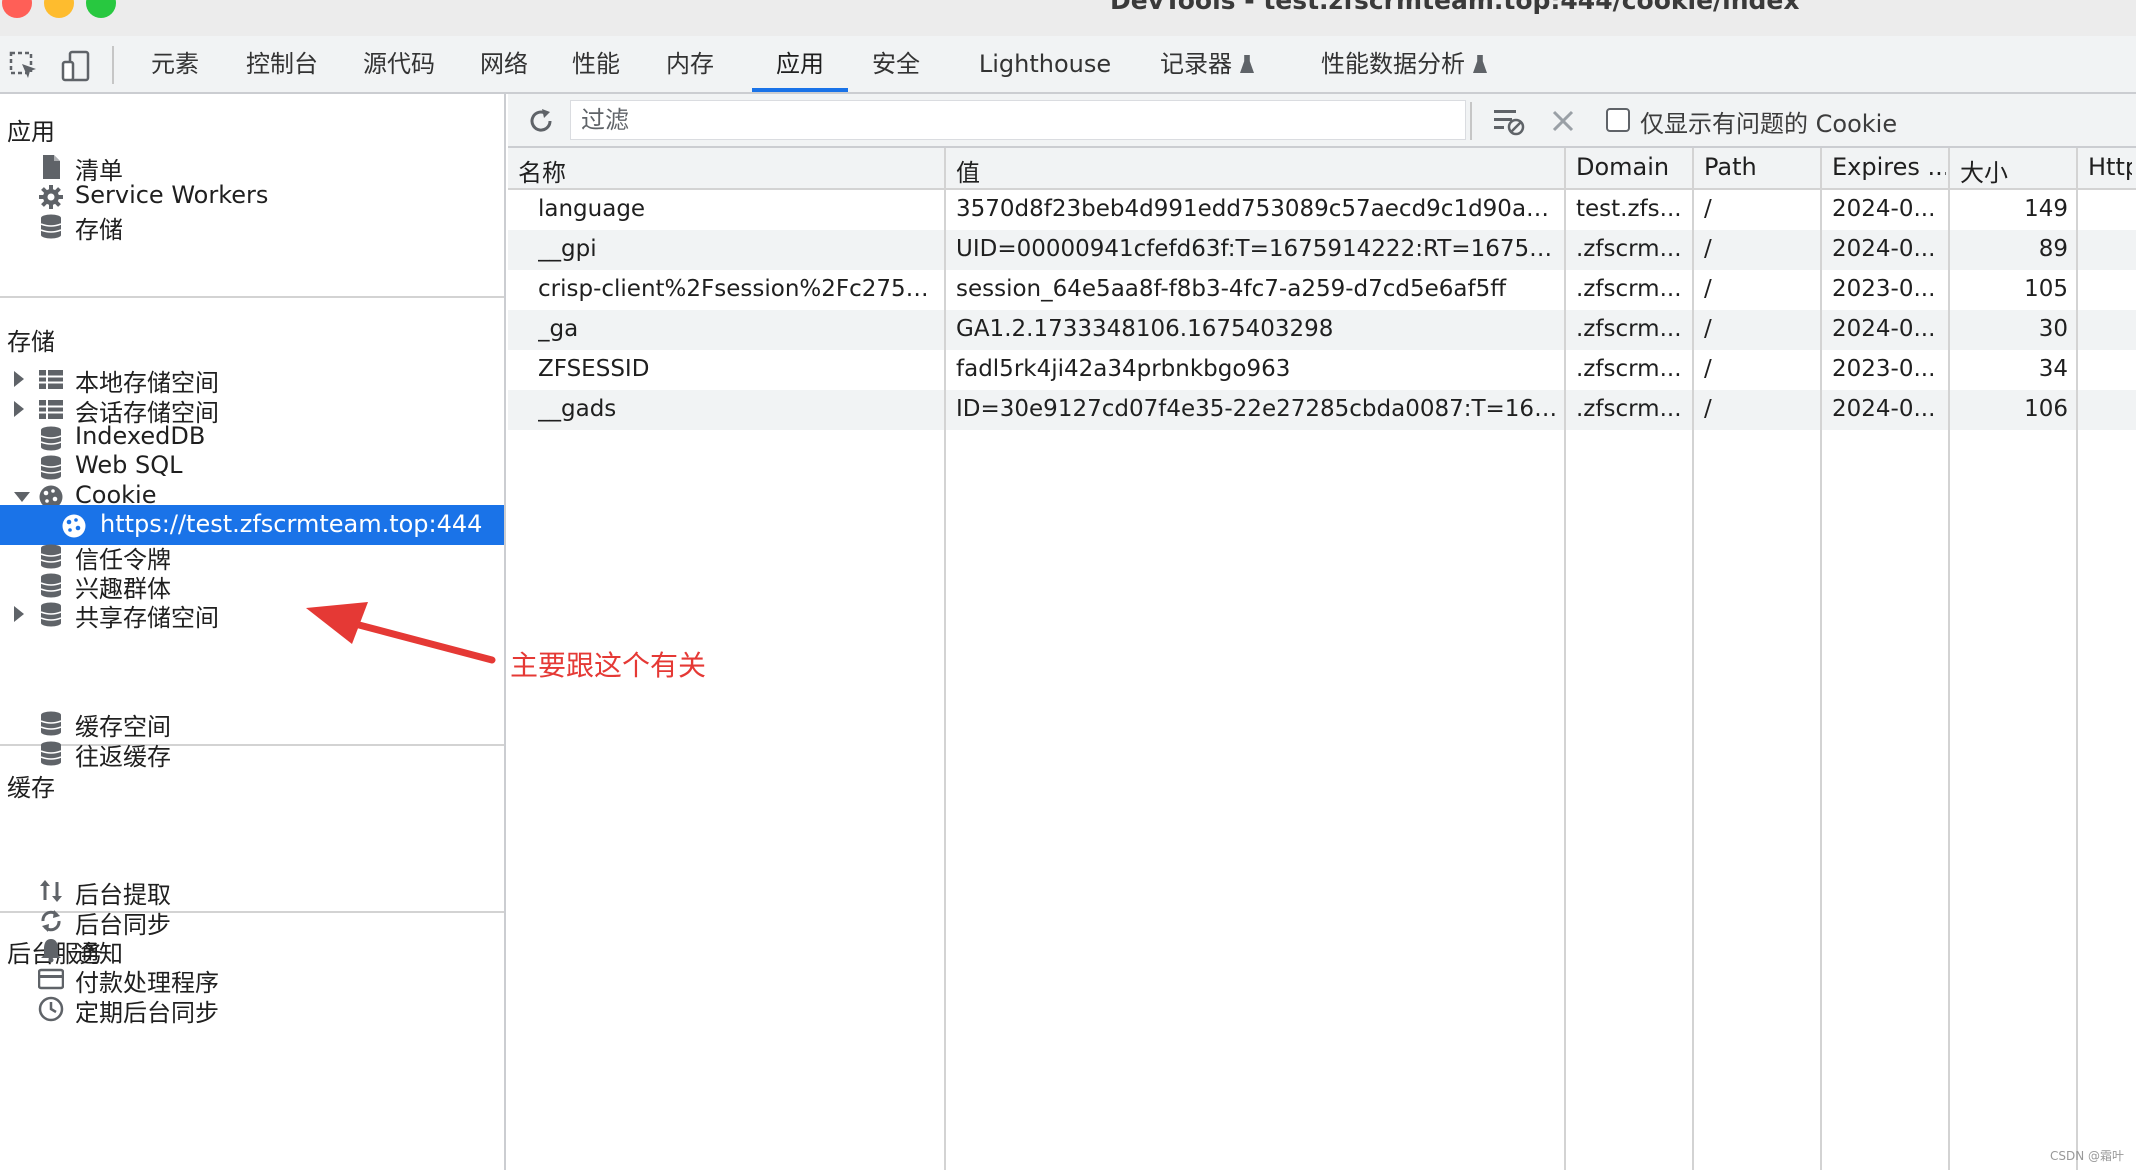  Describe the element at coordinates (1393, 64) in the screenshot. I see `tab-label: 性能数据分析` at that location.